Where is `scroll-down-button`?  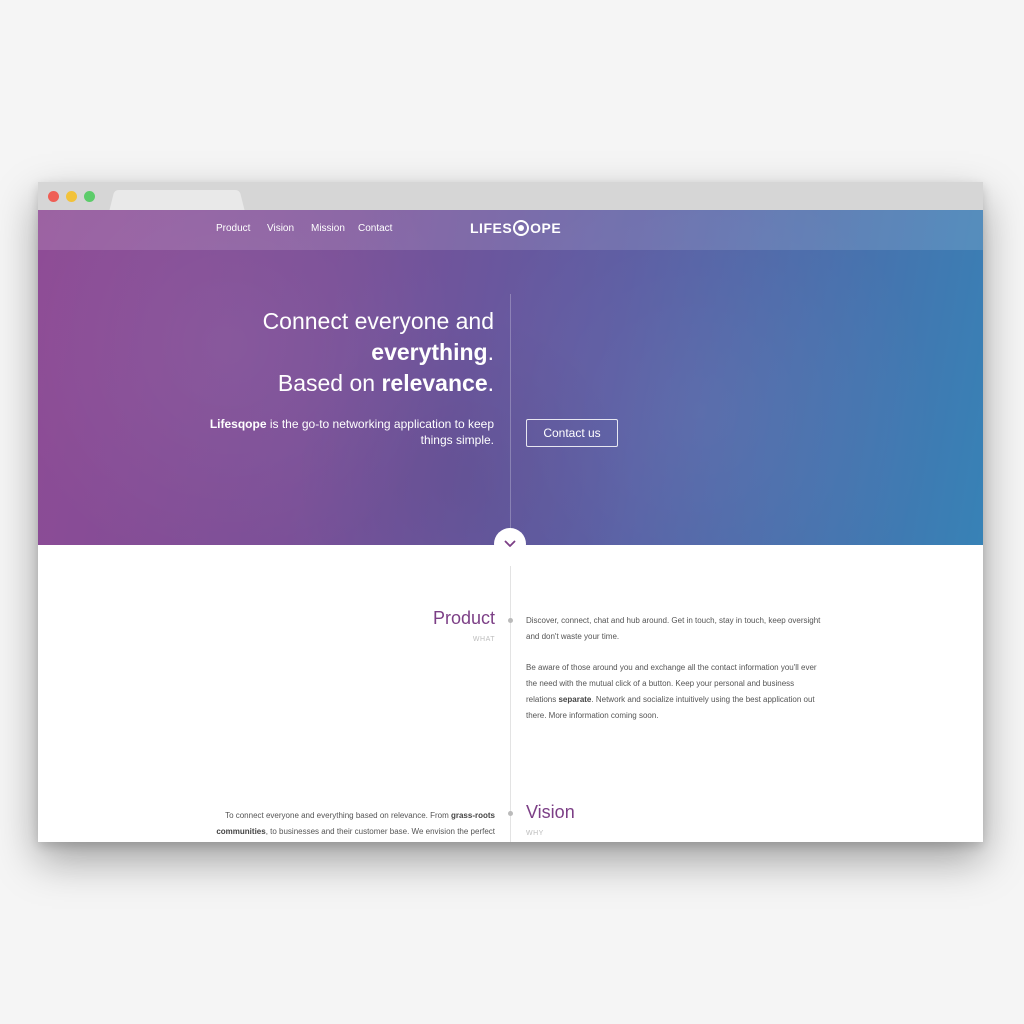
scroll-down-button is located at coordinates (510, 544).